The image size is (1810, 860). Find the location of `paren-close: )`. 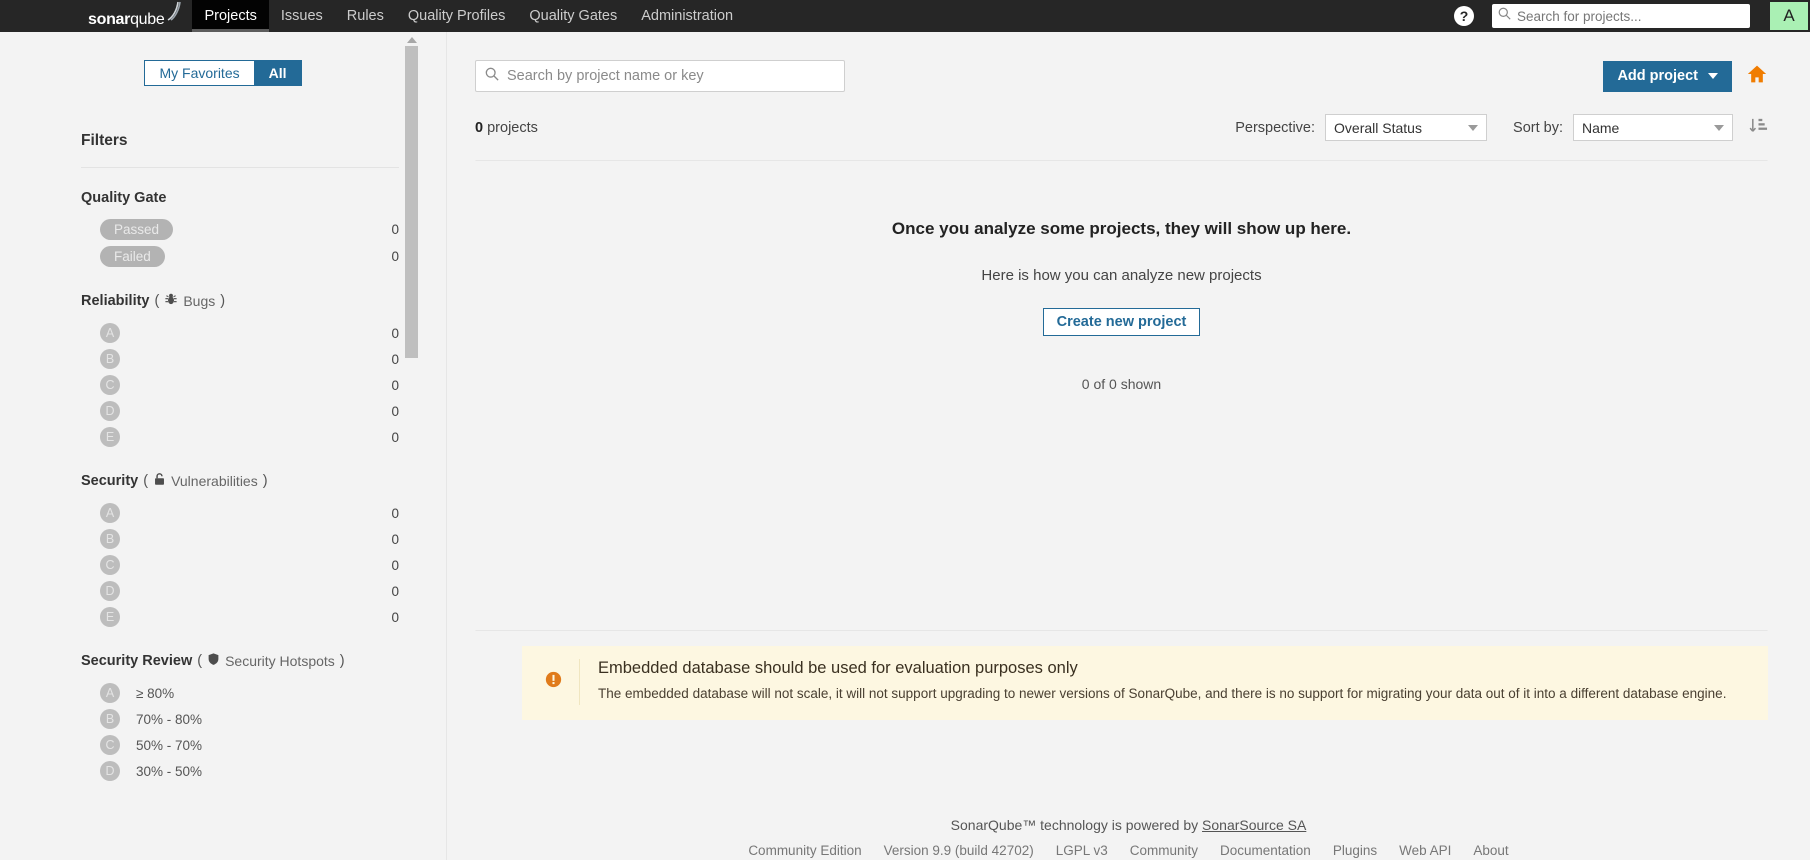

paren-close: ) is located at coordinates (342, 661).